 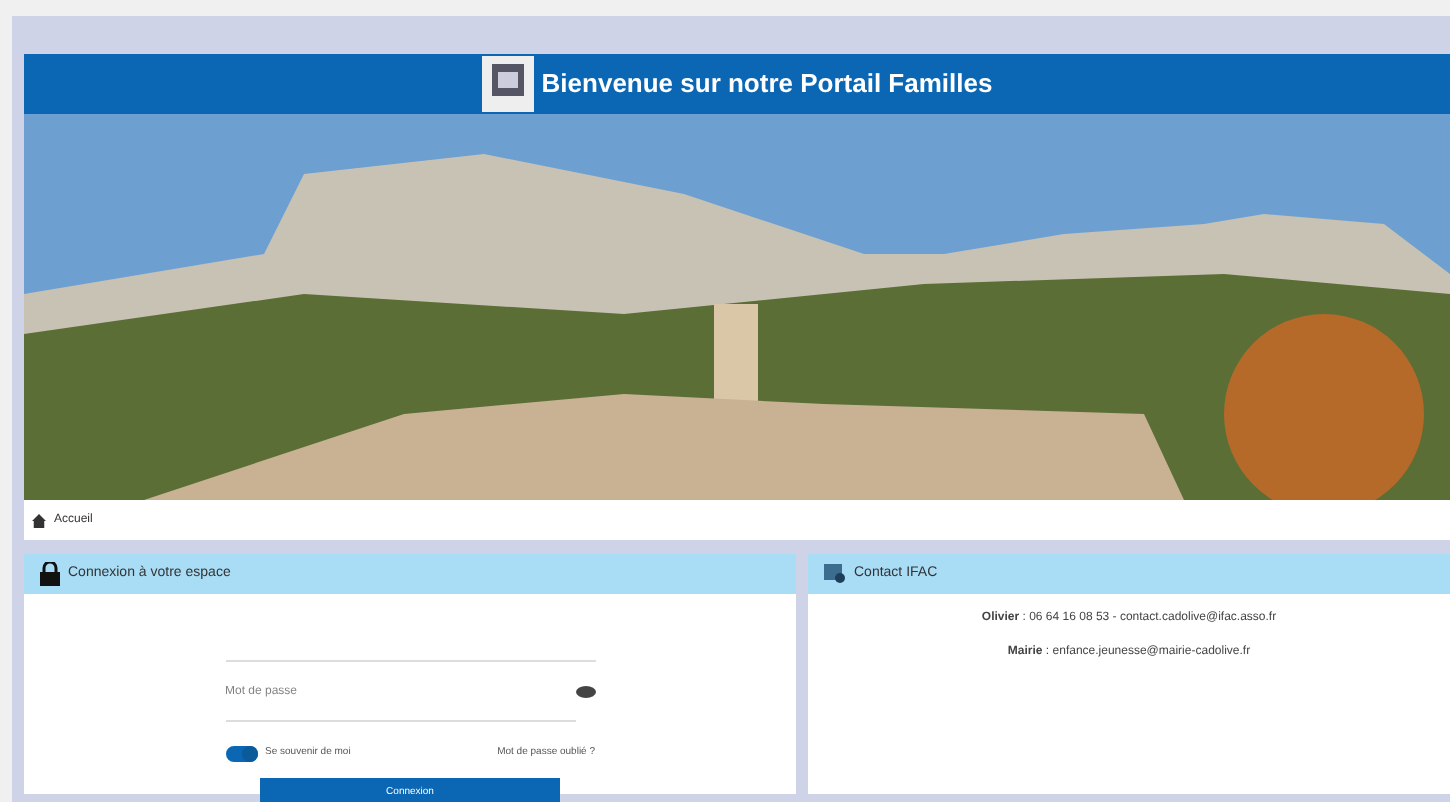 What do you see at coordinates (835, 574) in the screenshot?
I see `contact-card-icon` at bounding box center [835, 574].